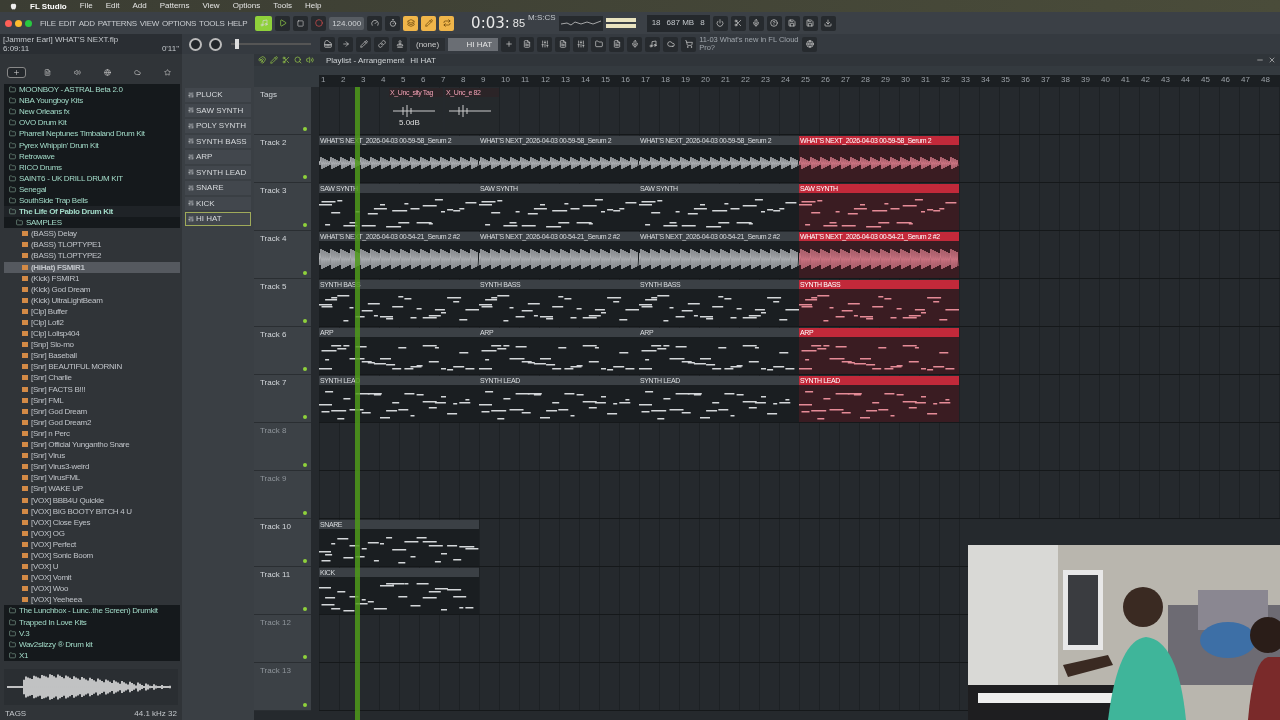 This screenshot has height=720, width=1280. I want to click on browser-item: Trapped In Love Kits, so click(92, 622).